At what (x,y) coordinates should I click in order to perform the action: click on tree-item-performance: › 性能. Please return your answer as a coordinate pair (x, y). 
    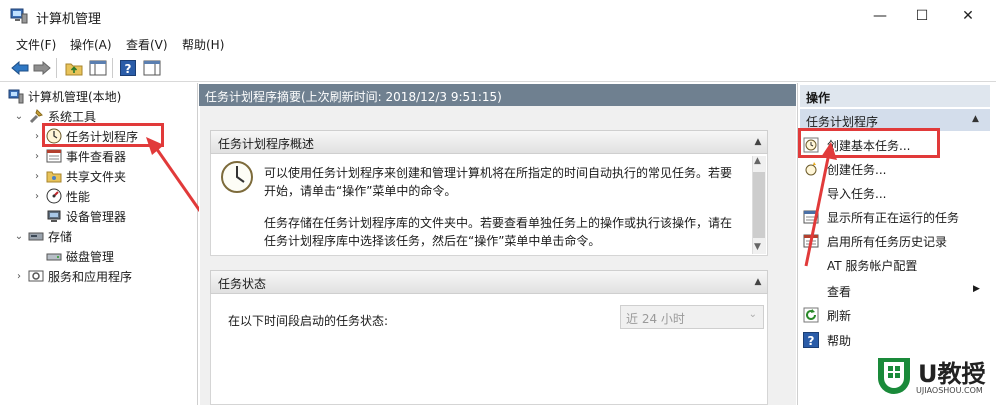
    Looking at the image, I should click on (61, 196).